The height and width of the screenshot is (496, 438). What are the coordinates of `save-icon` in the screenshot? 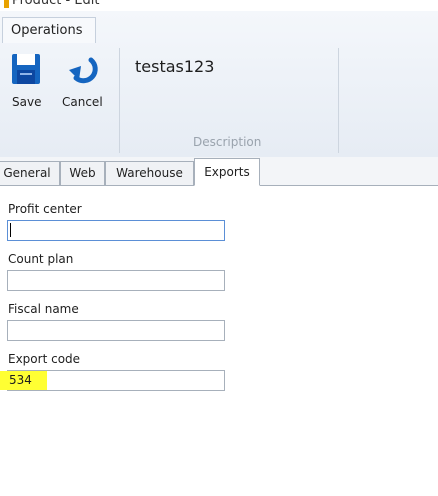 It's located at (26, 70).